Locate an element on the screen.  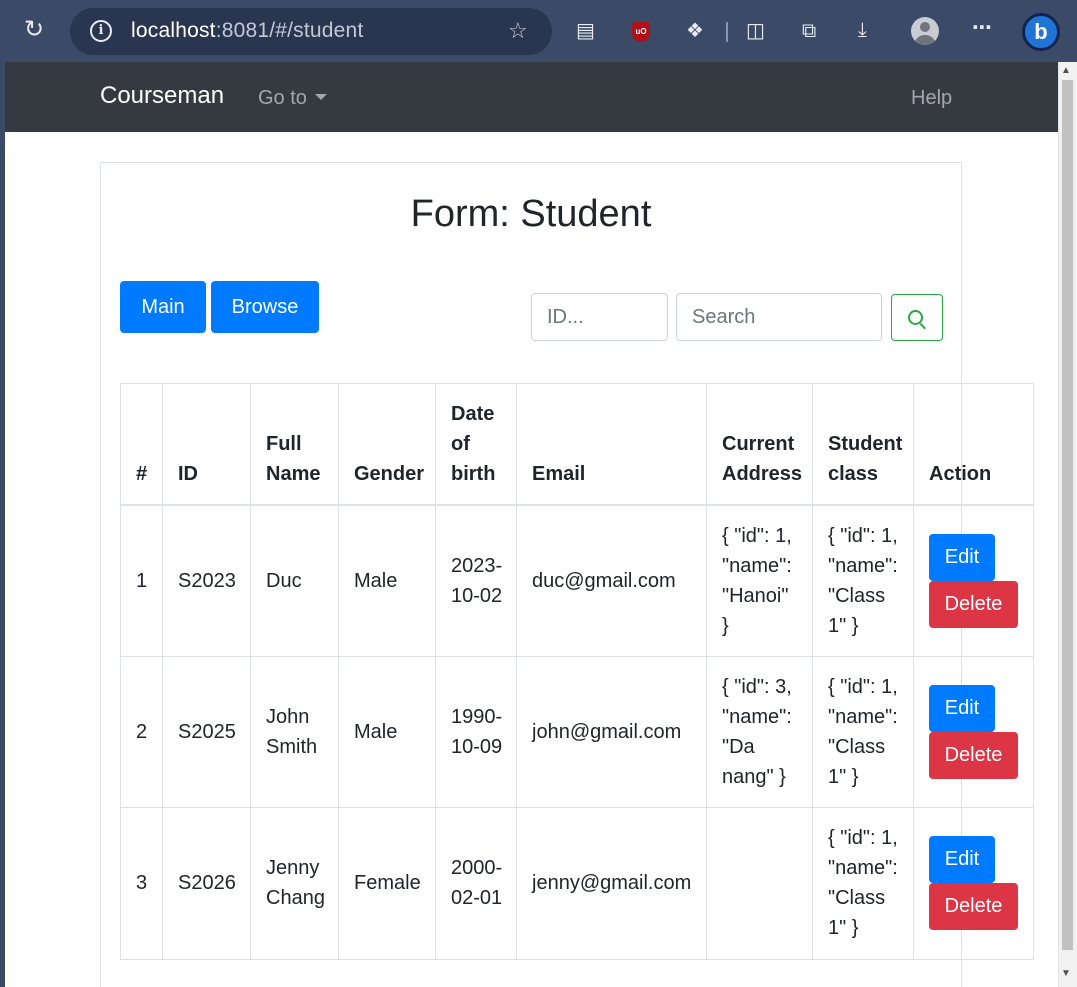
more-menu-icon: ⋯ is located at coordinates (982, 28).